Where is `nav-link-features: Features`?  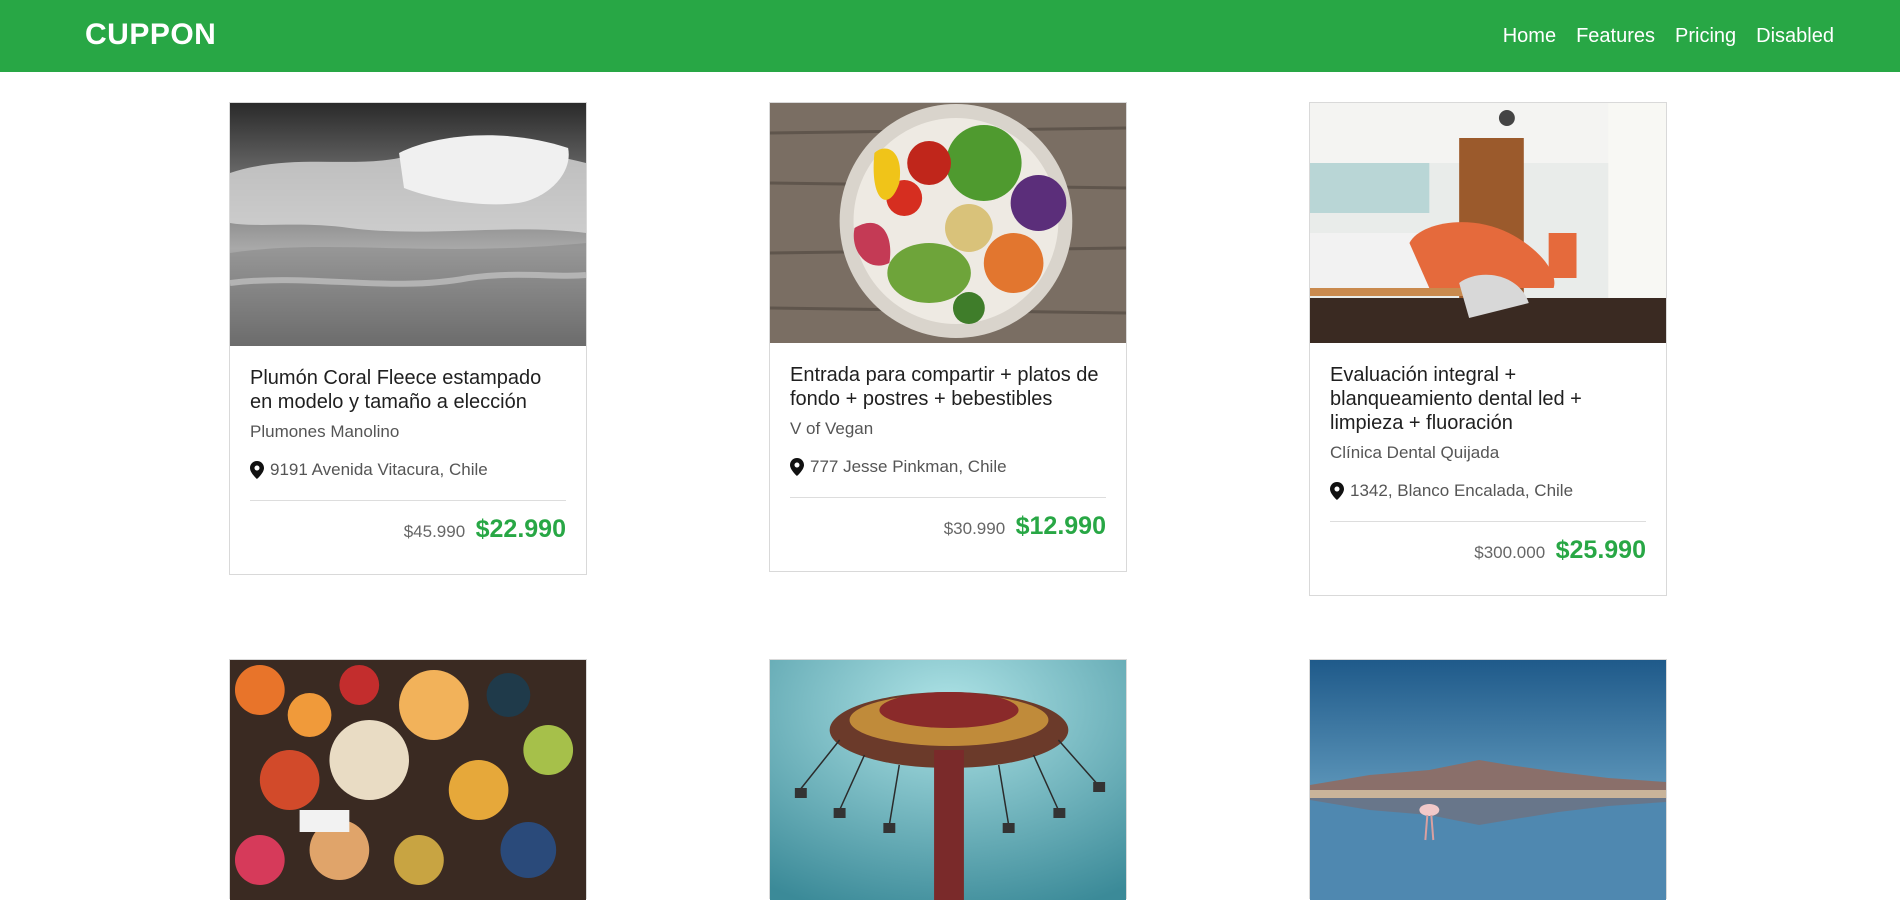 nav-link-features: Features is located at coordinates (1615, 36).